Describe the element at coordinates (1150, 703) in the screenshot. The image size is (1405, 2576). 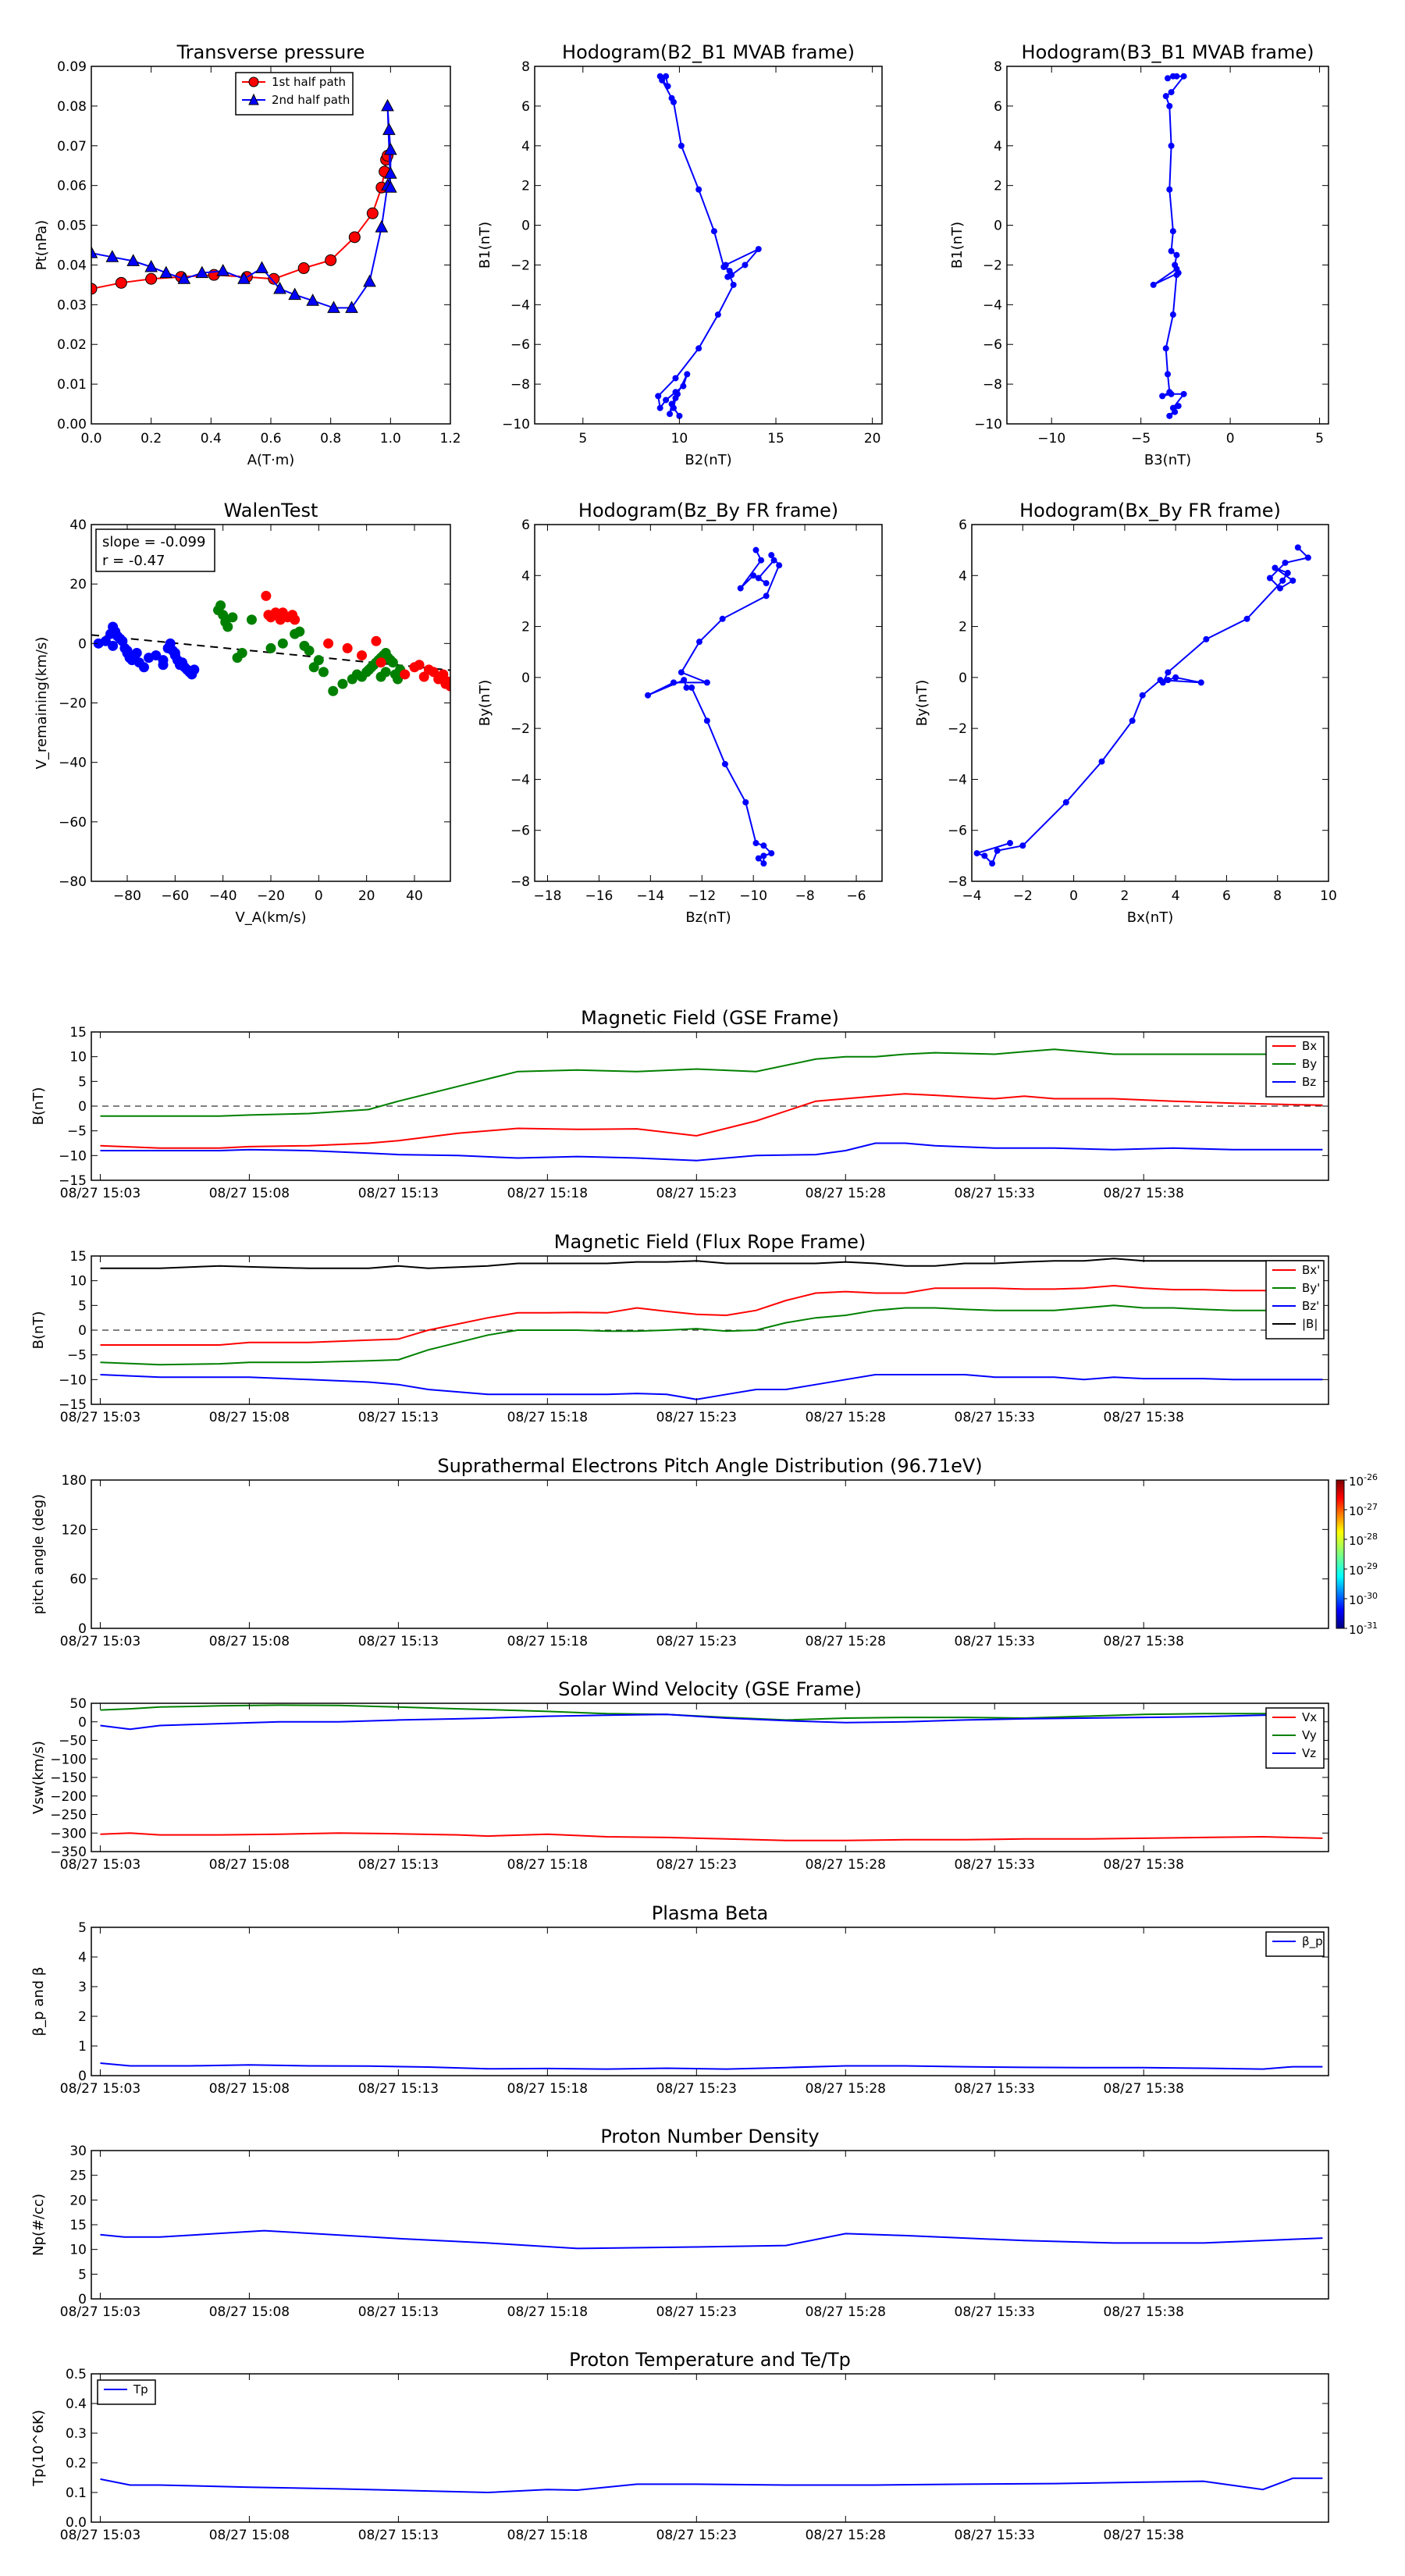
I see `axes-frame` at that location.